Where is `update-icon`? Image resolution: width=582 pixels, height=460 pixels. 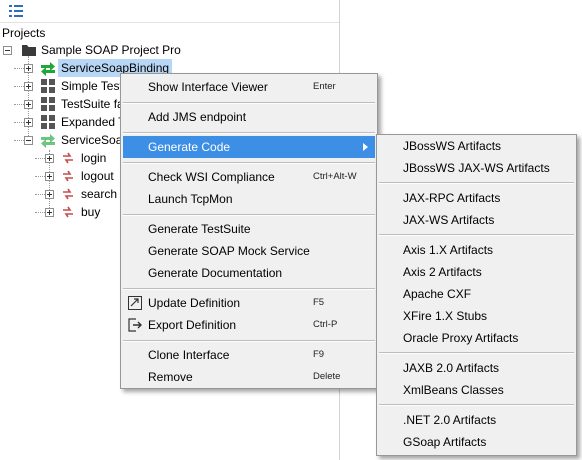
update-icon is located at coordinates (135, 303).